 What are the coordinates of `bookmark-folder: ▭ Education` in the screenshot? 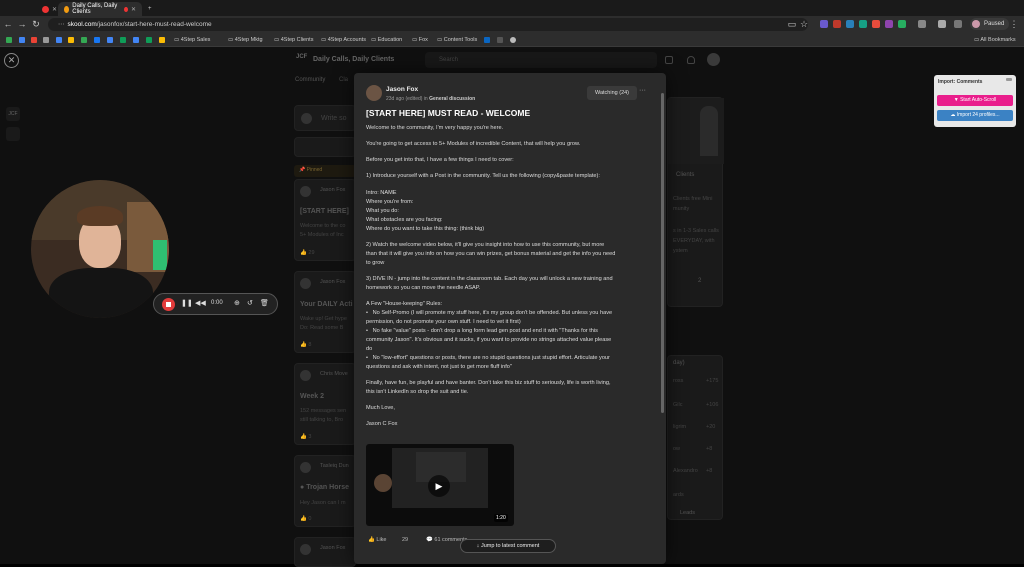 It's located at (386, 40).